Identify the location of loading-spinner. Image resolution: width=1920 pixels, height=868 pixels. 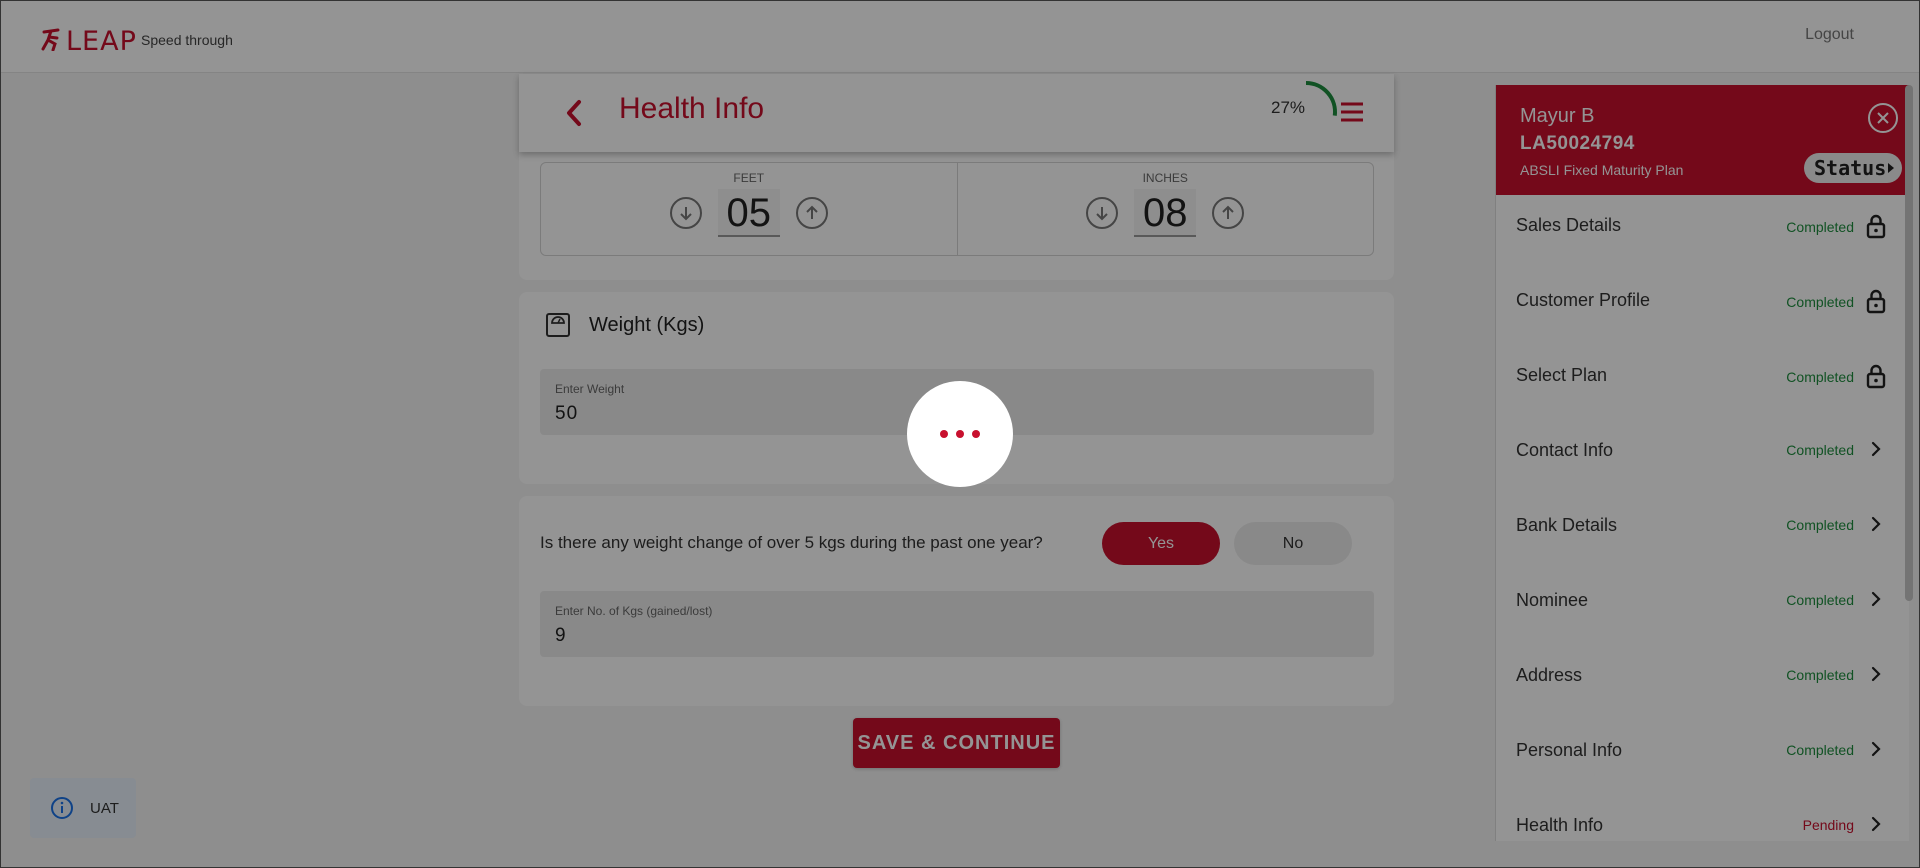
(960, 434).